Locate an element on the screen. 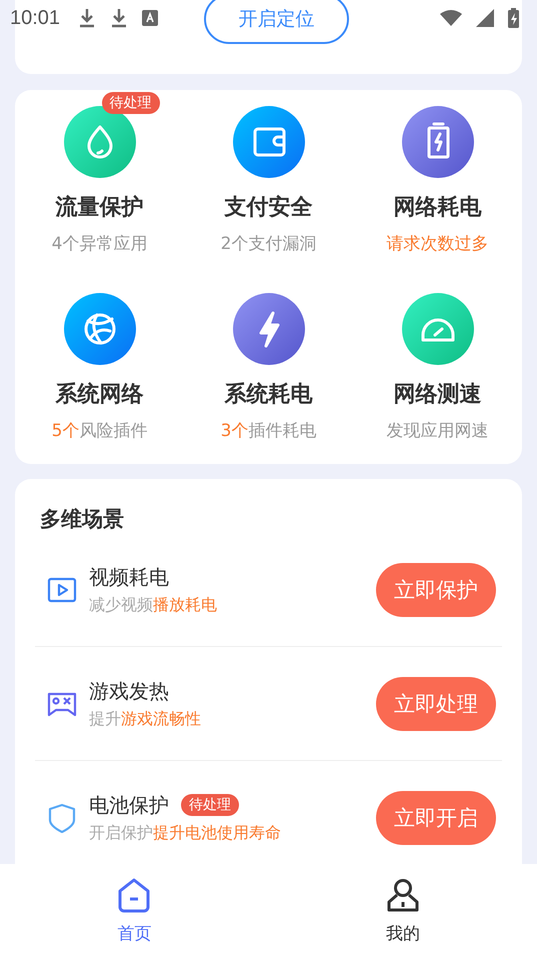 The height and width of the screenshot is (956, 537). tile-subtitle: 3个插件耗电 is located at coordinates (268, 431).